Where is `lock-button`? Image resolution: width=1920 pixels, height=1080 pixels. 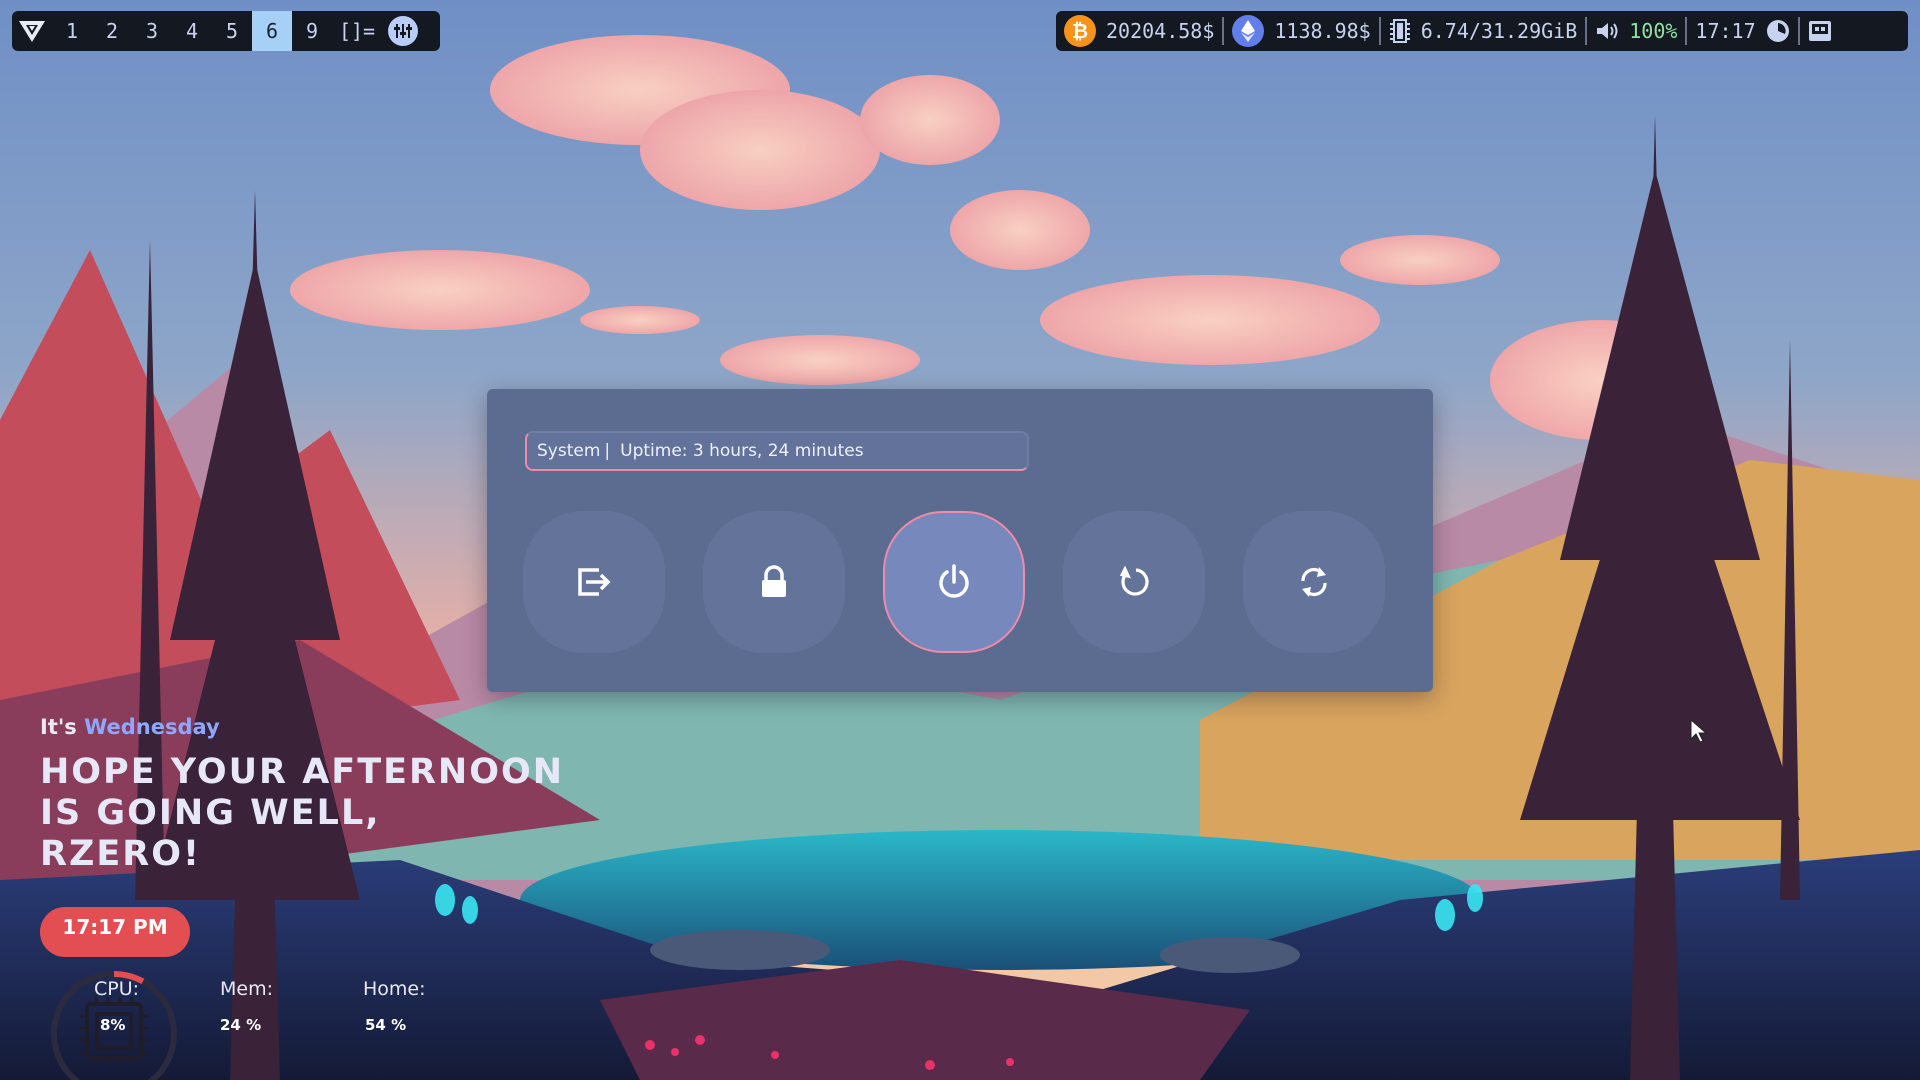 lock-button is located at coordinates (774, 582).